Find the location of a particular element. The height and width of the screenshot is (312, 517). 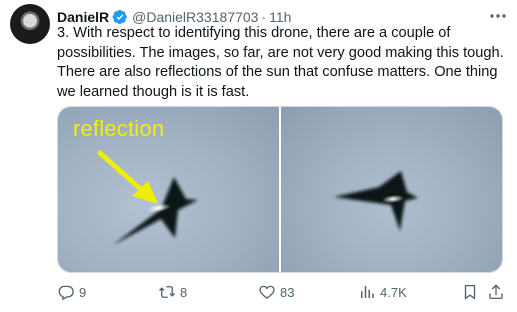

views-button: 4.7K is located at coordinates (382, 292).